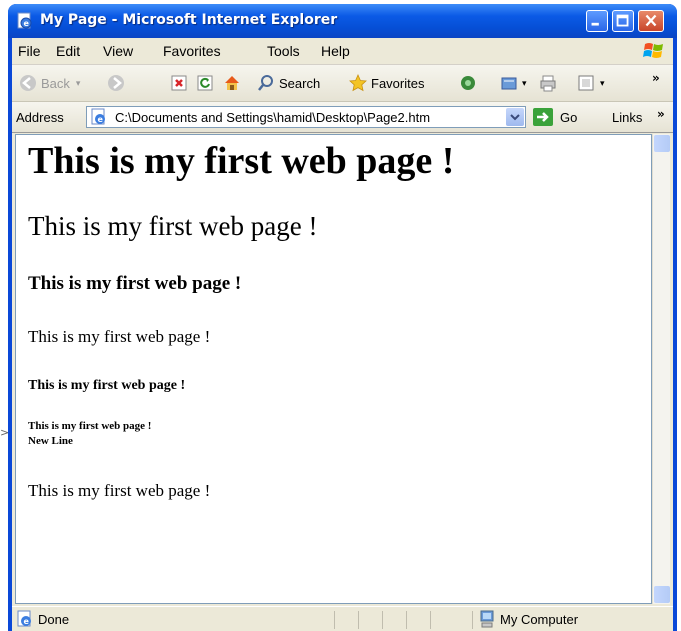  Describe the element at coordinates (28, 83) in the screenshot. I see `back-arrow-icon` at that location.